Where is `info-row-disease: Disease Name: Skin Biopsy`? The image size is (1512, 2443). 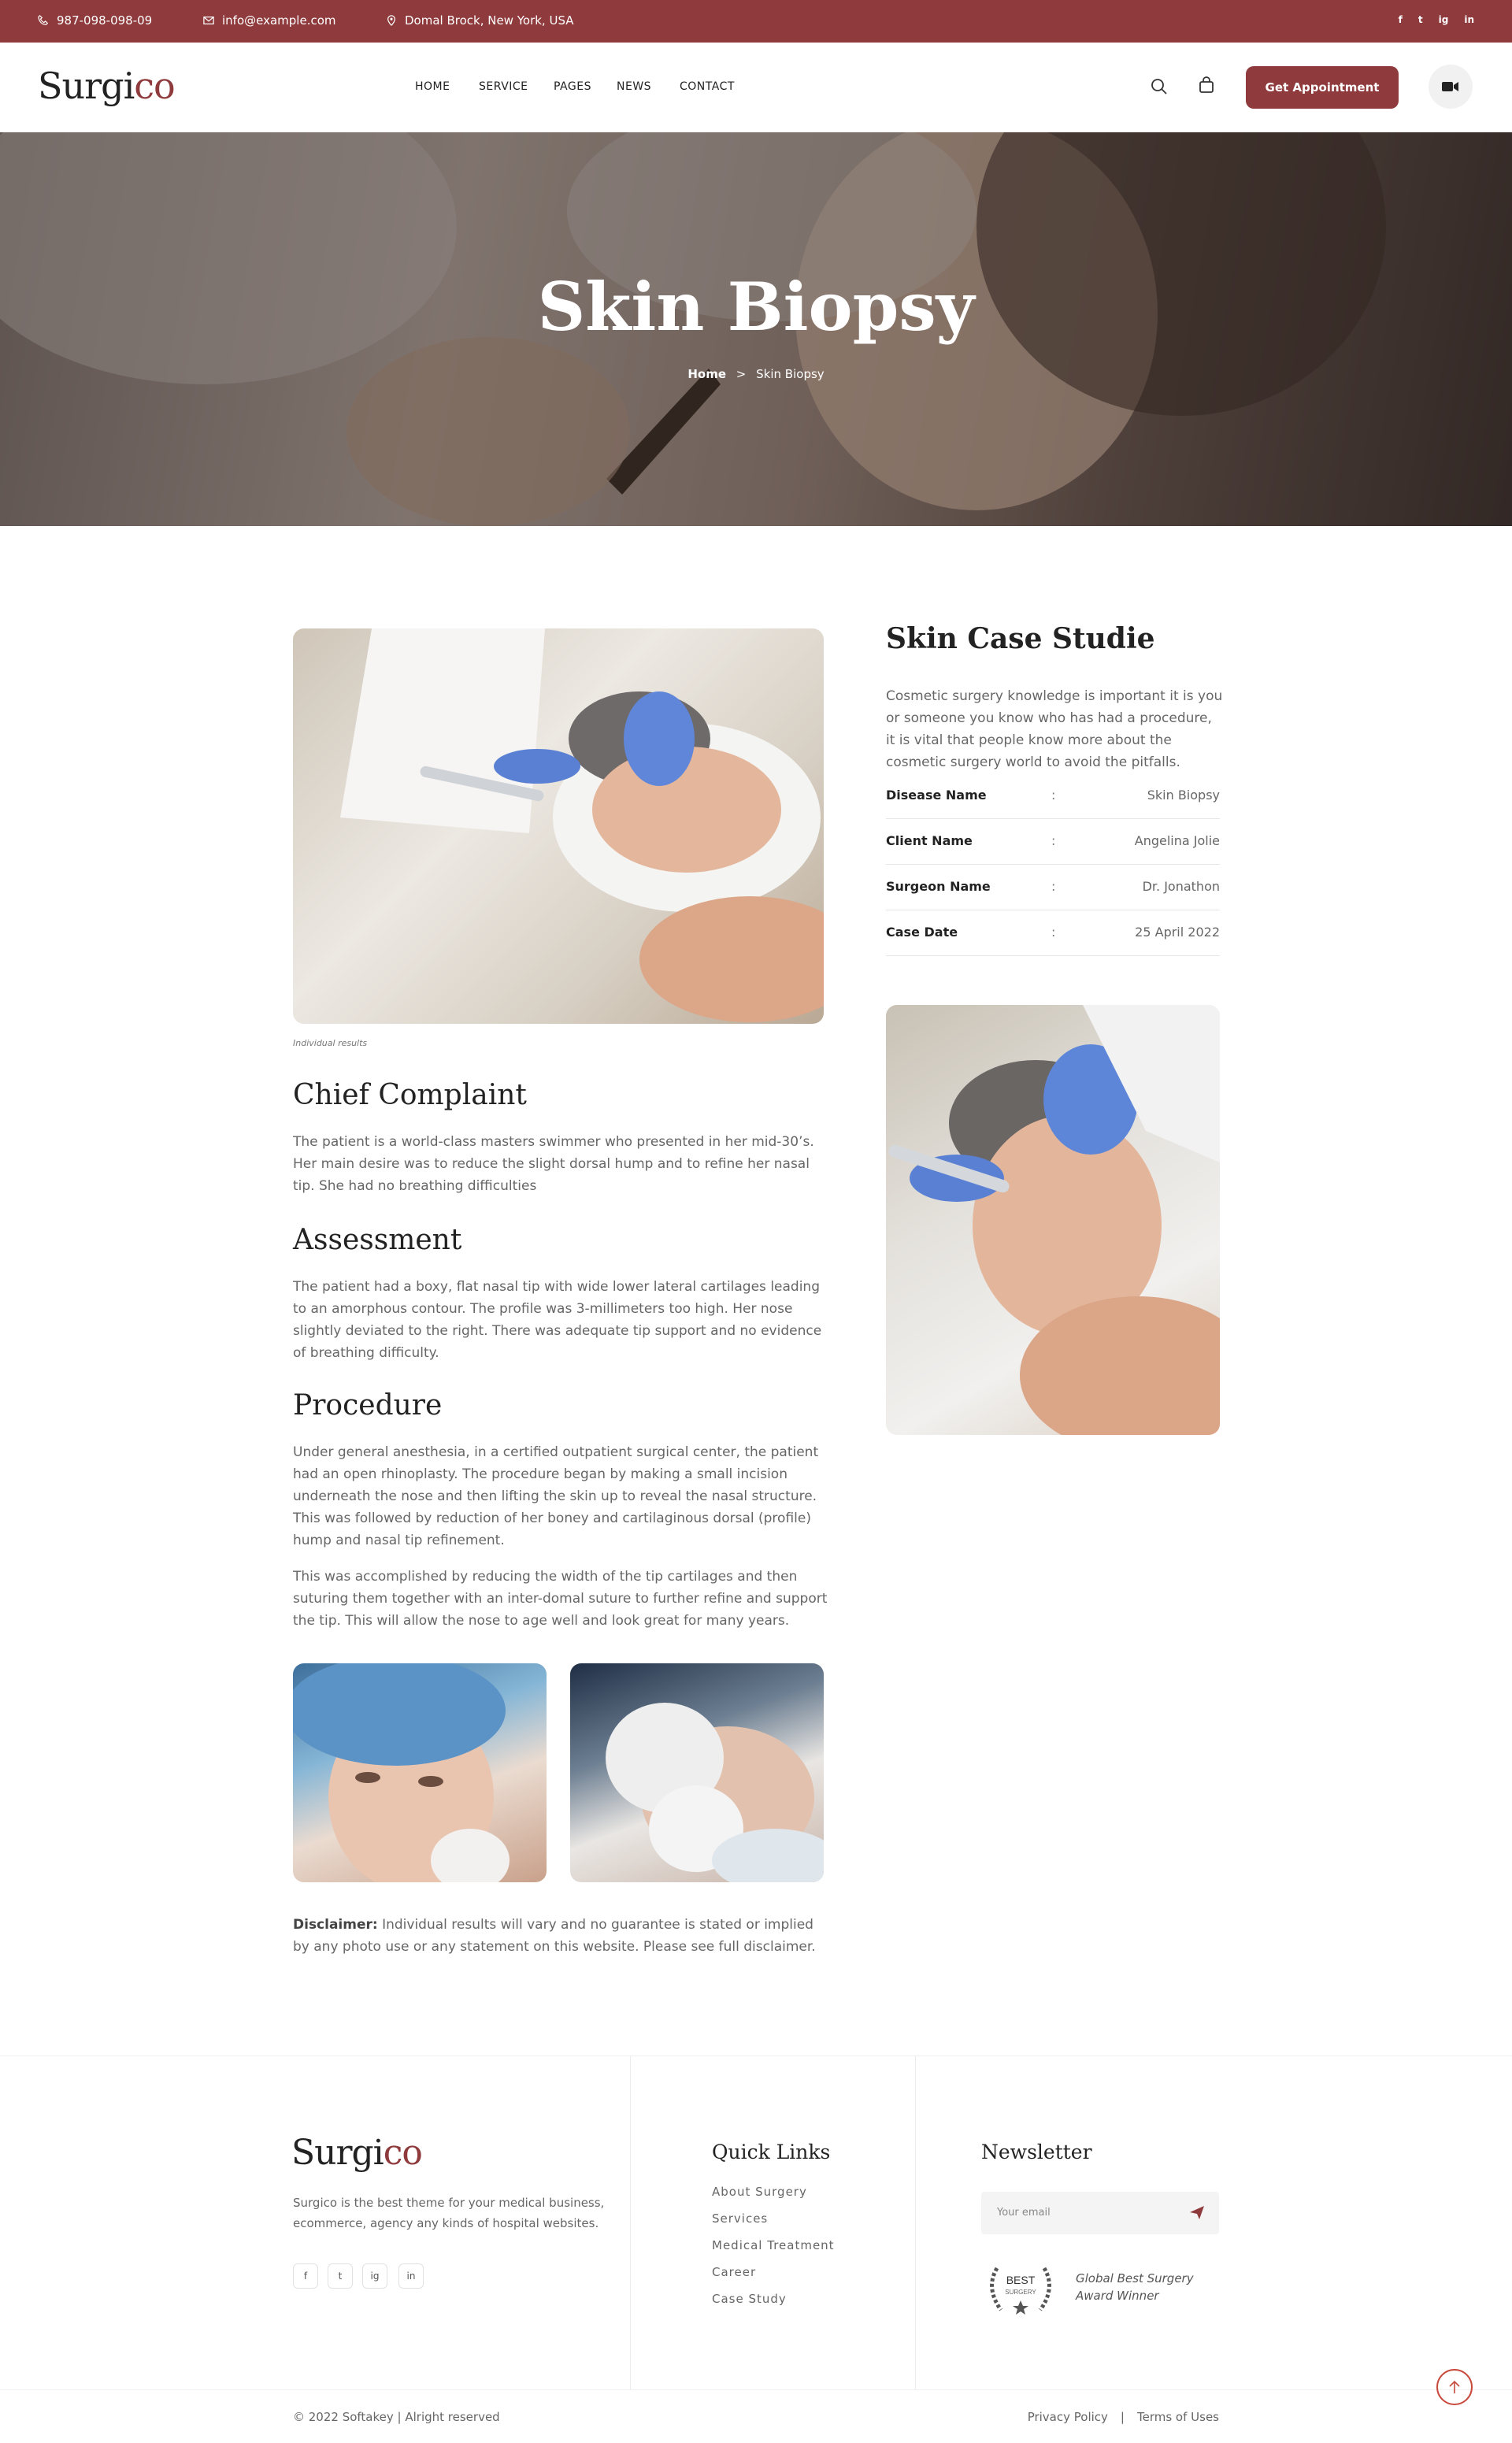 info-row-disease: Disease Name: Skin Biopsy is located at coordinates (1053, 796).